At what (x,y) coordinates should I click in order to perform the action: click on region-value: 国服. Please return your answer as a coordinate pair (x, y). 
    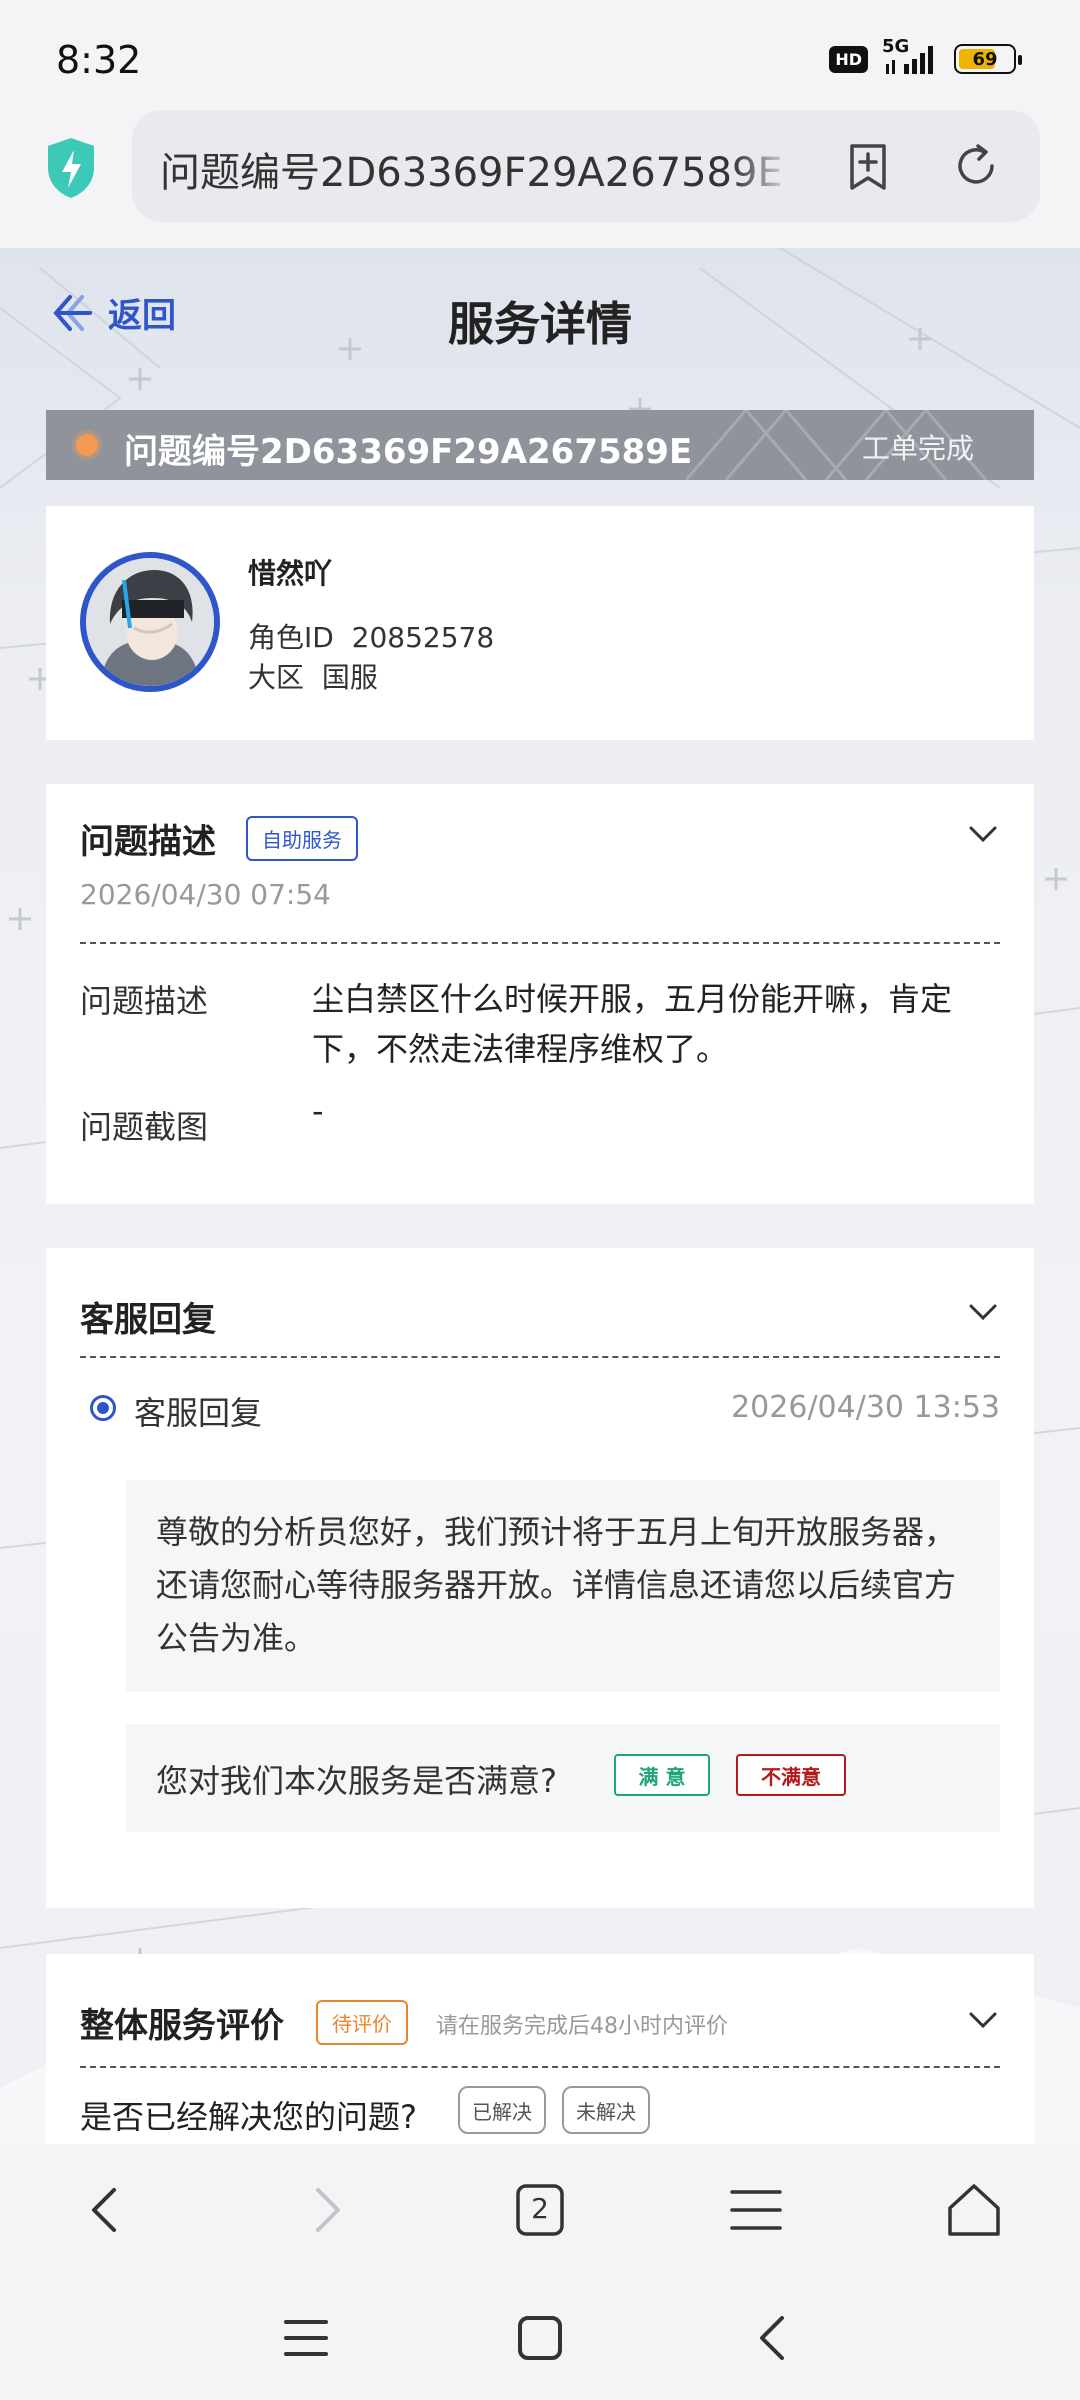
    Looking at the image, I should click on (349, 677).